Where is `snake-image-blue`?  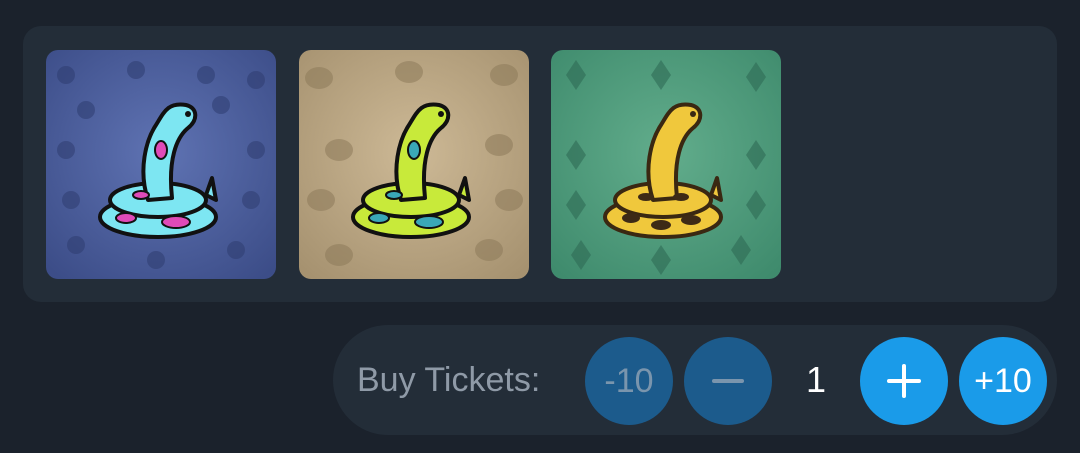 snake-image-blue is located at coordinates (161, 164).